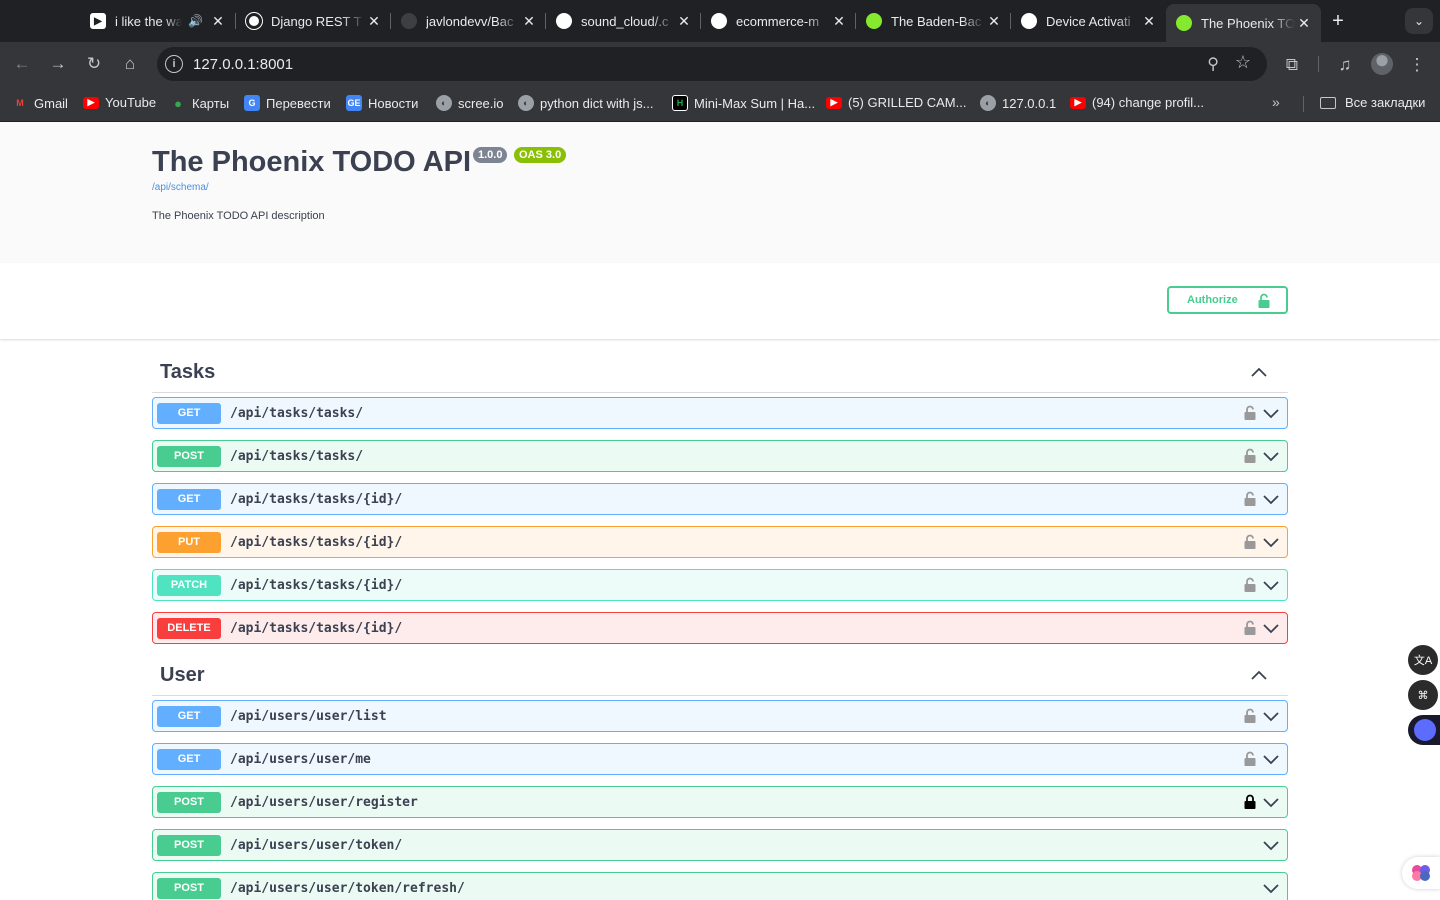 The image size is (1440, 900). I want to click on brain-icon, so click(1421, 873).